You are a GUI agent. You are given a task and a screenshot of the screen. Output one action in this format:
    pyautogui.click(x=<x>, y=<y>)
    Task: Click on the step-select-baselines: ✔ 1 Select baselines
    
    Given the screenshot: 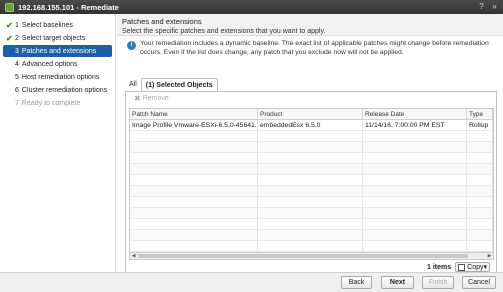 What is the action you would take?
    pyautogui.click(x=57, y=25)
    